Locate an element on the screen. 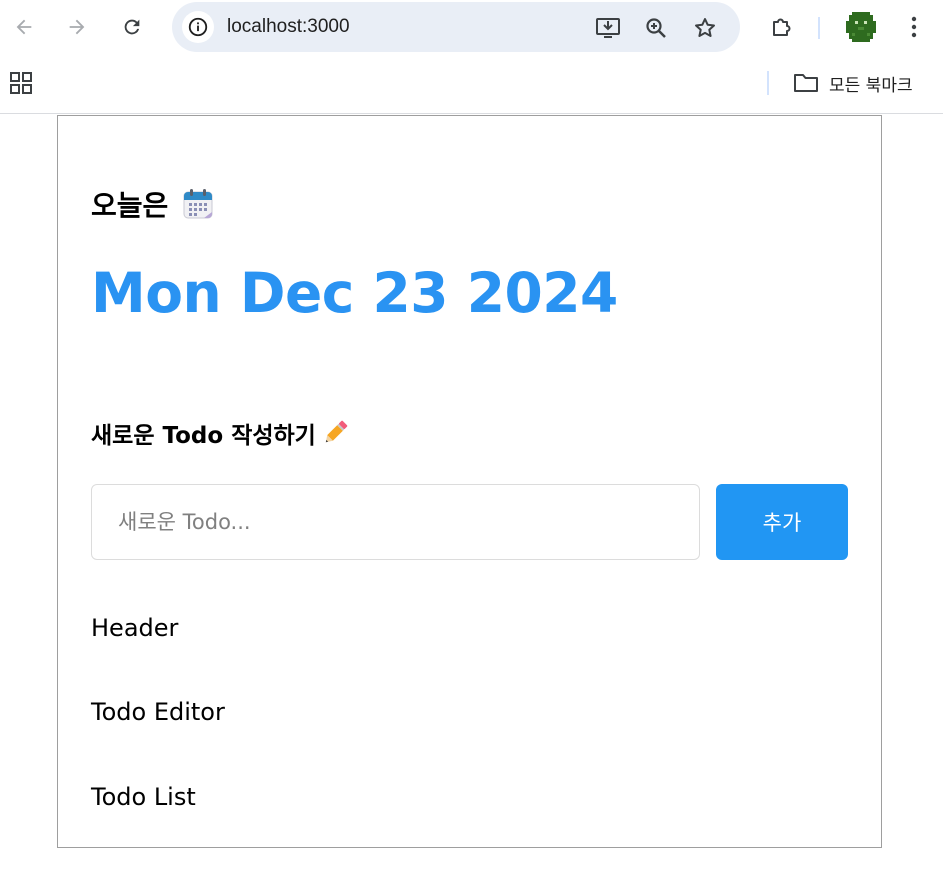  reload-icon is located at coordinates (132, 27).